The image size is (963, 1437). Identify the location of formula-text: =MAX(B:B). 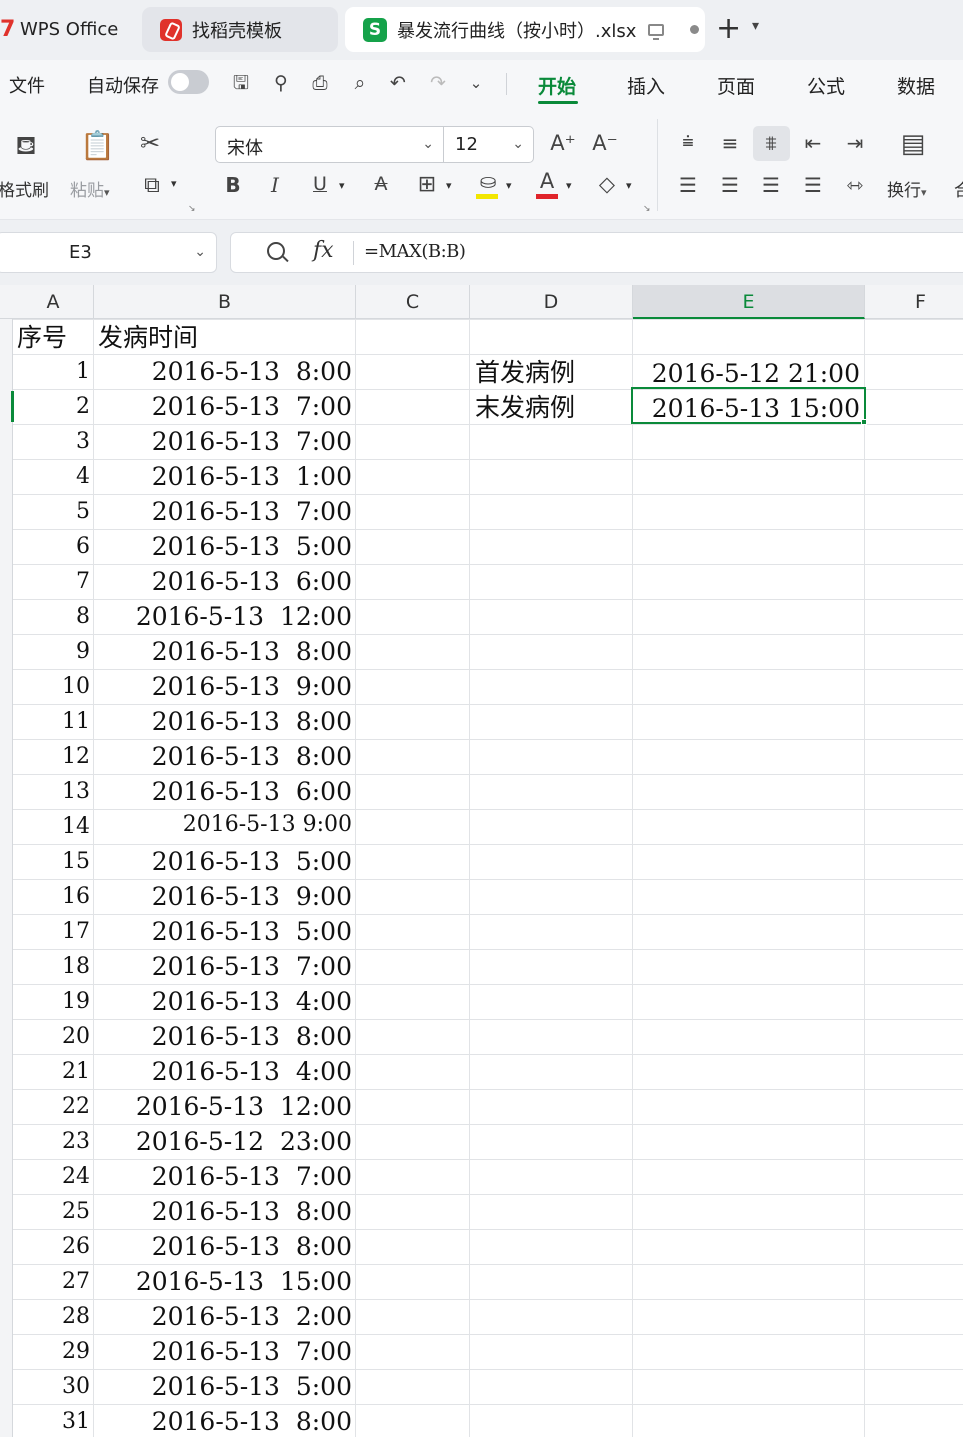
(415, 251).